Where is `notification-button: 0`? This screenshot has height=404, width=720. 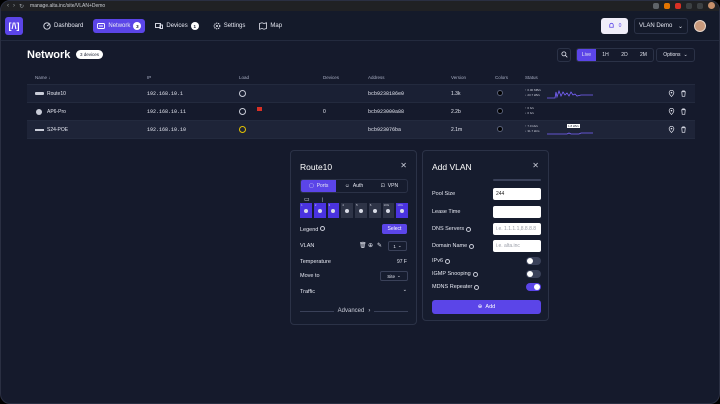
notification-button: 0 is located at coordinates (614, 26).